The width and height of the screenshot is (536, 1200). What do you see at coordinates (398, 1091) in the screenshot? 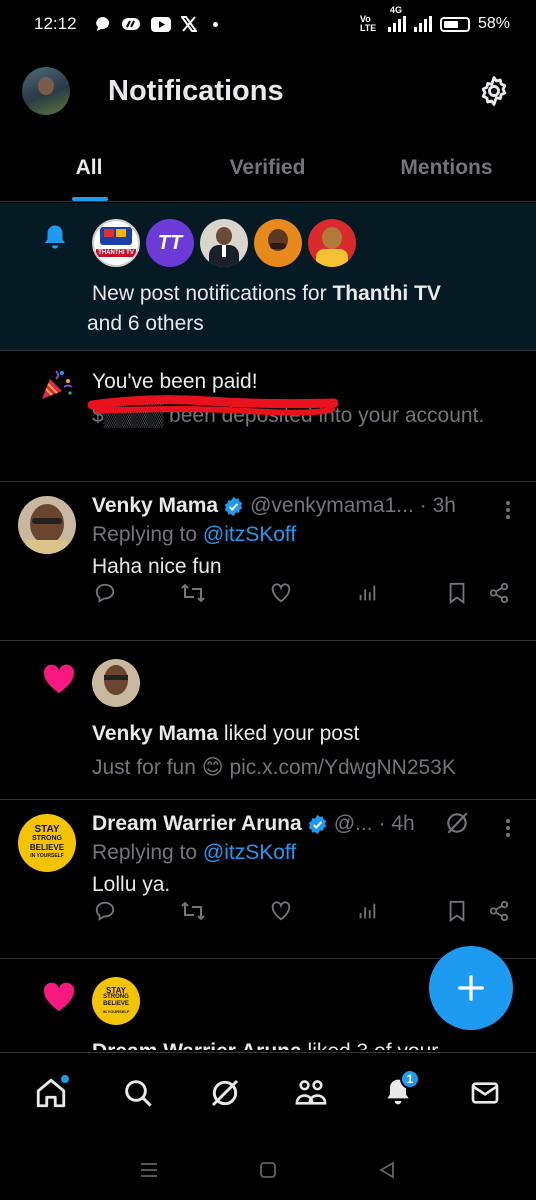
I see `nav-notifications: 1` at bounding box center [398, 1091].